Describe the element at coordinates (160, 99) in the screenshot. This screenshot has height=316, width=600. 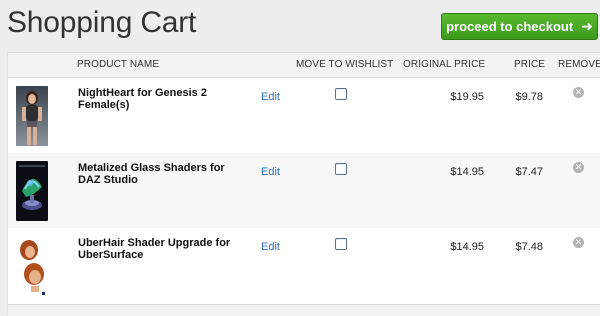
I see `product-name: NightHeart for Genesis 2 Female(s)` at that location.